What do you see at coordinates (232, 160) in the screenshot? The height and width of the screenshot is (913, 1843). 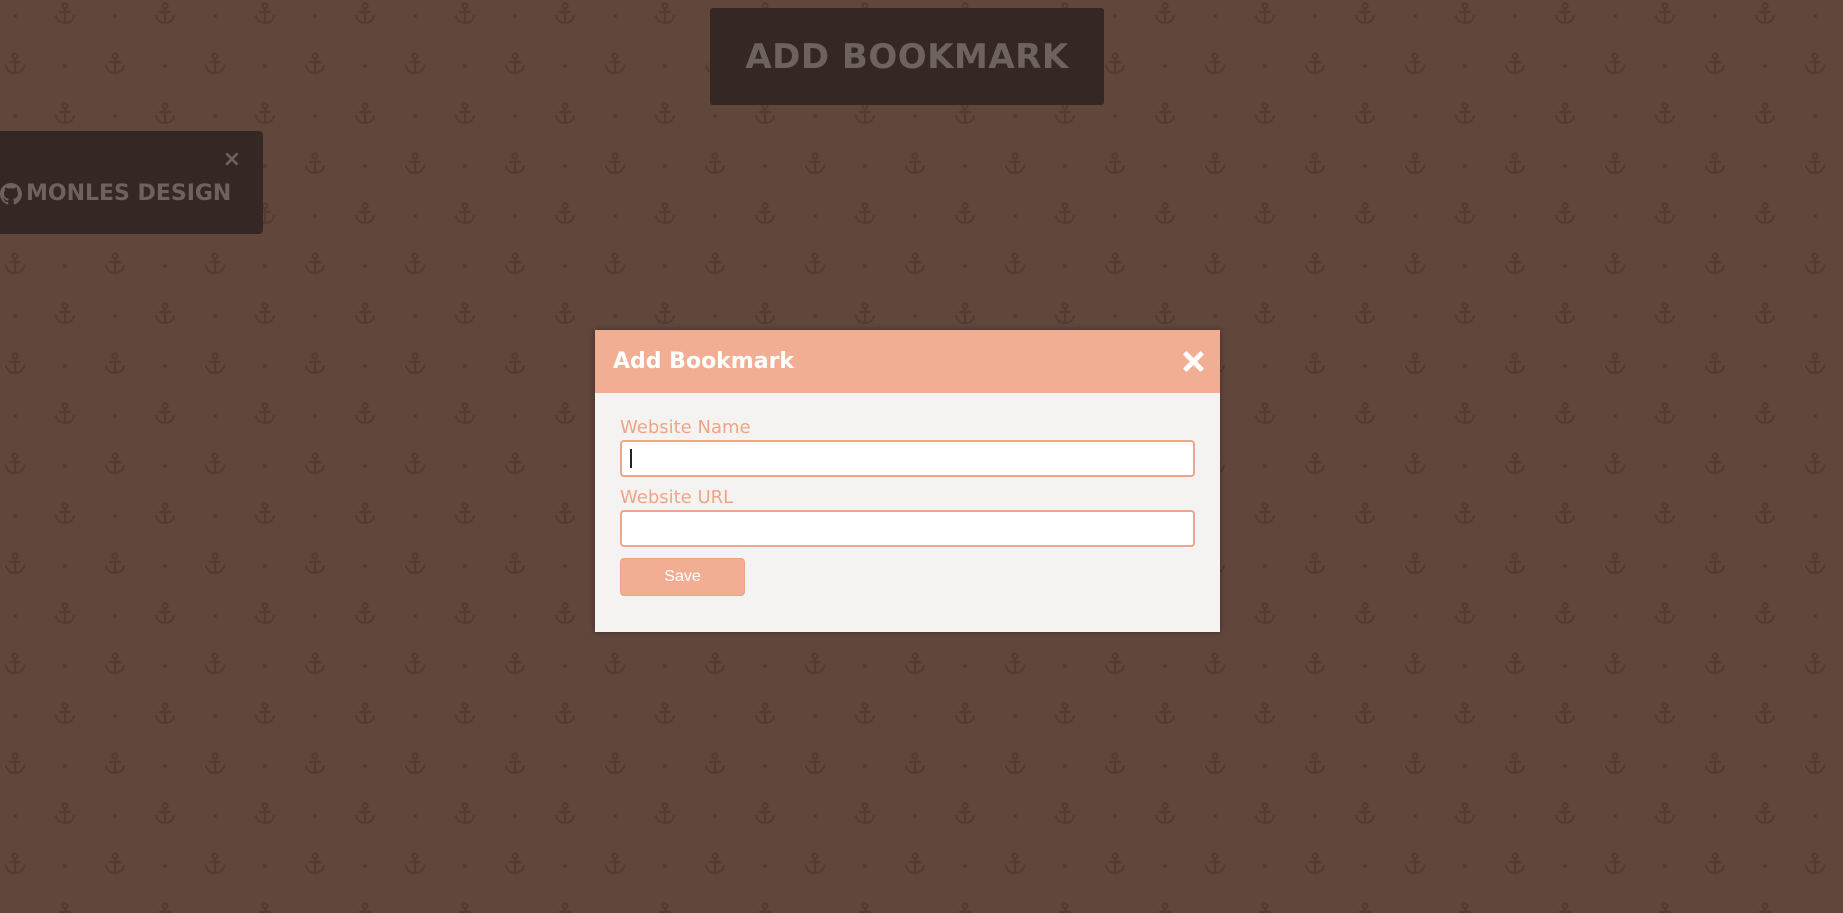 I see `credit-close-icon: ×` at bounding box center [232, 160].